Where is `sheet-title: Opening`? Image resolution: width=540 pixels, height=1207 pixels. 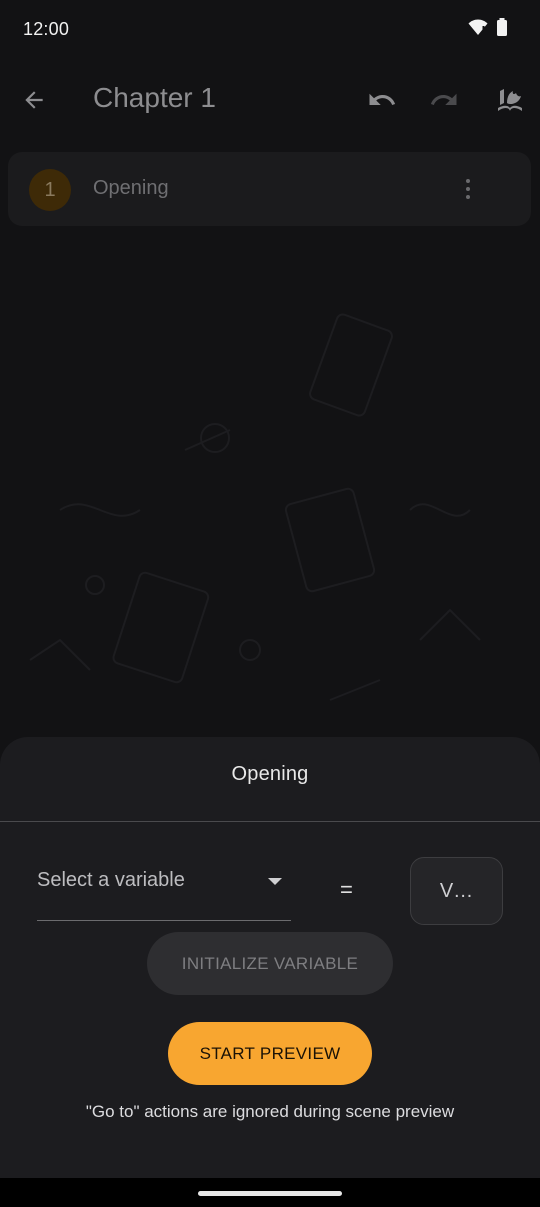 sheet-title: Opening is located at coordinates (270, 774).